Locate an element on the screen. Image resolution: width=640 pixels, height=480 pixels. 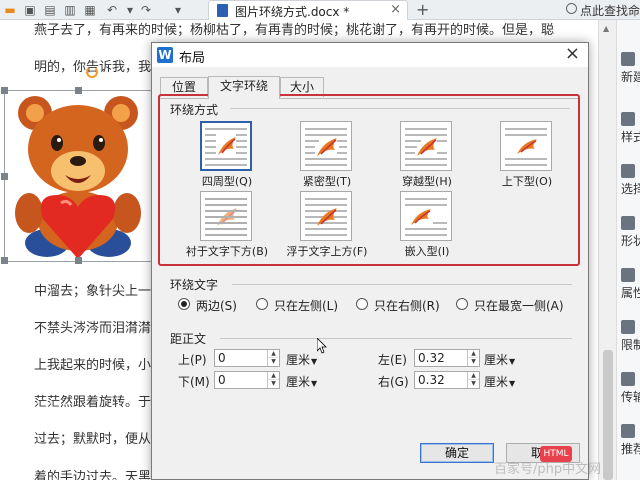
distance-bottom-unit: 厘米▼ is located at coordinates (301, 381).